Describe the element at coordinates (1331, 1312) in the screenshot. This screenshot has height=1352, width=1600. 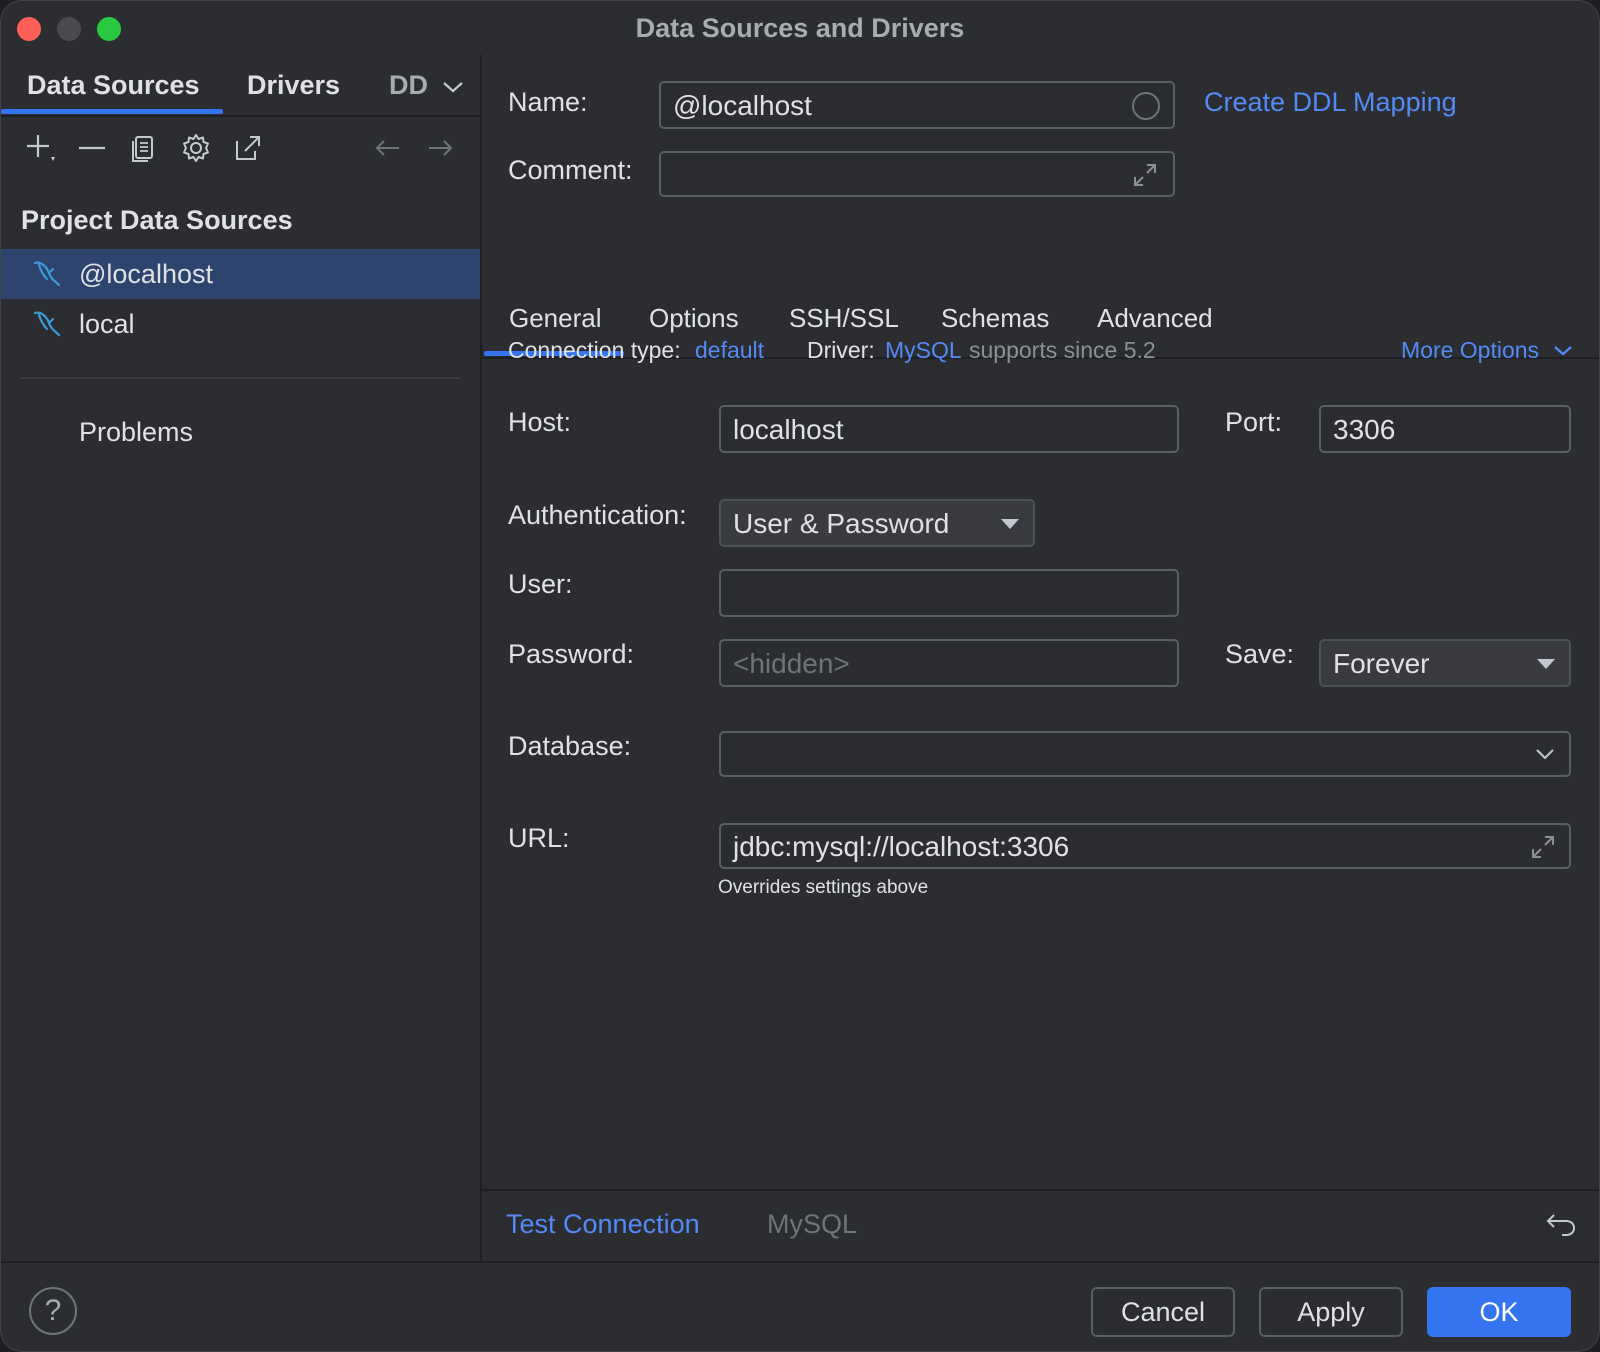
I see `apply-button: Apply` at that location.